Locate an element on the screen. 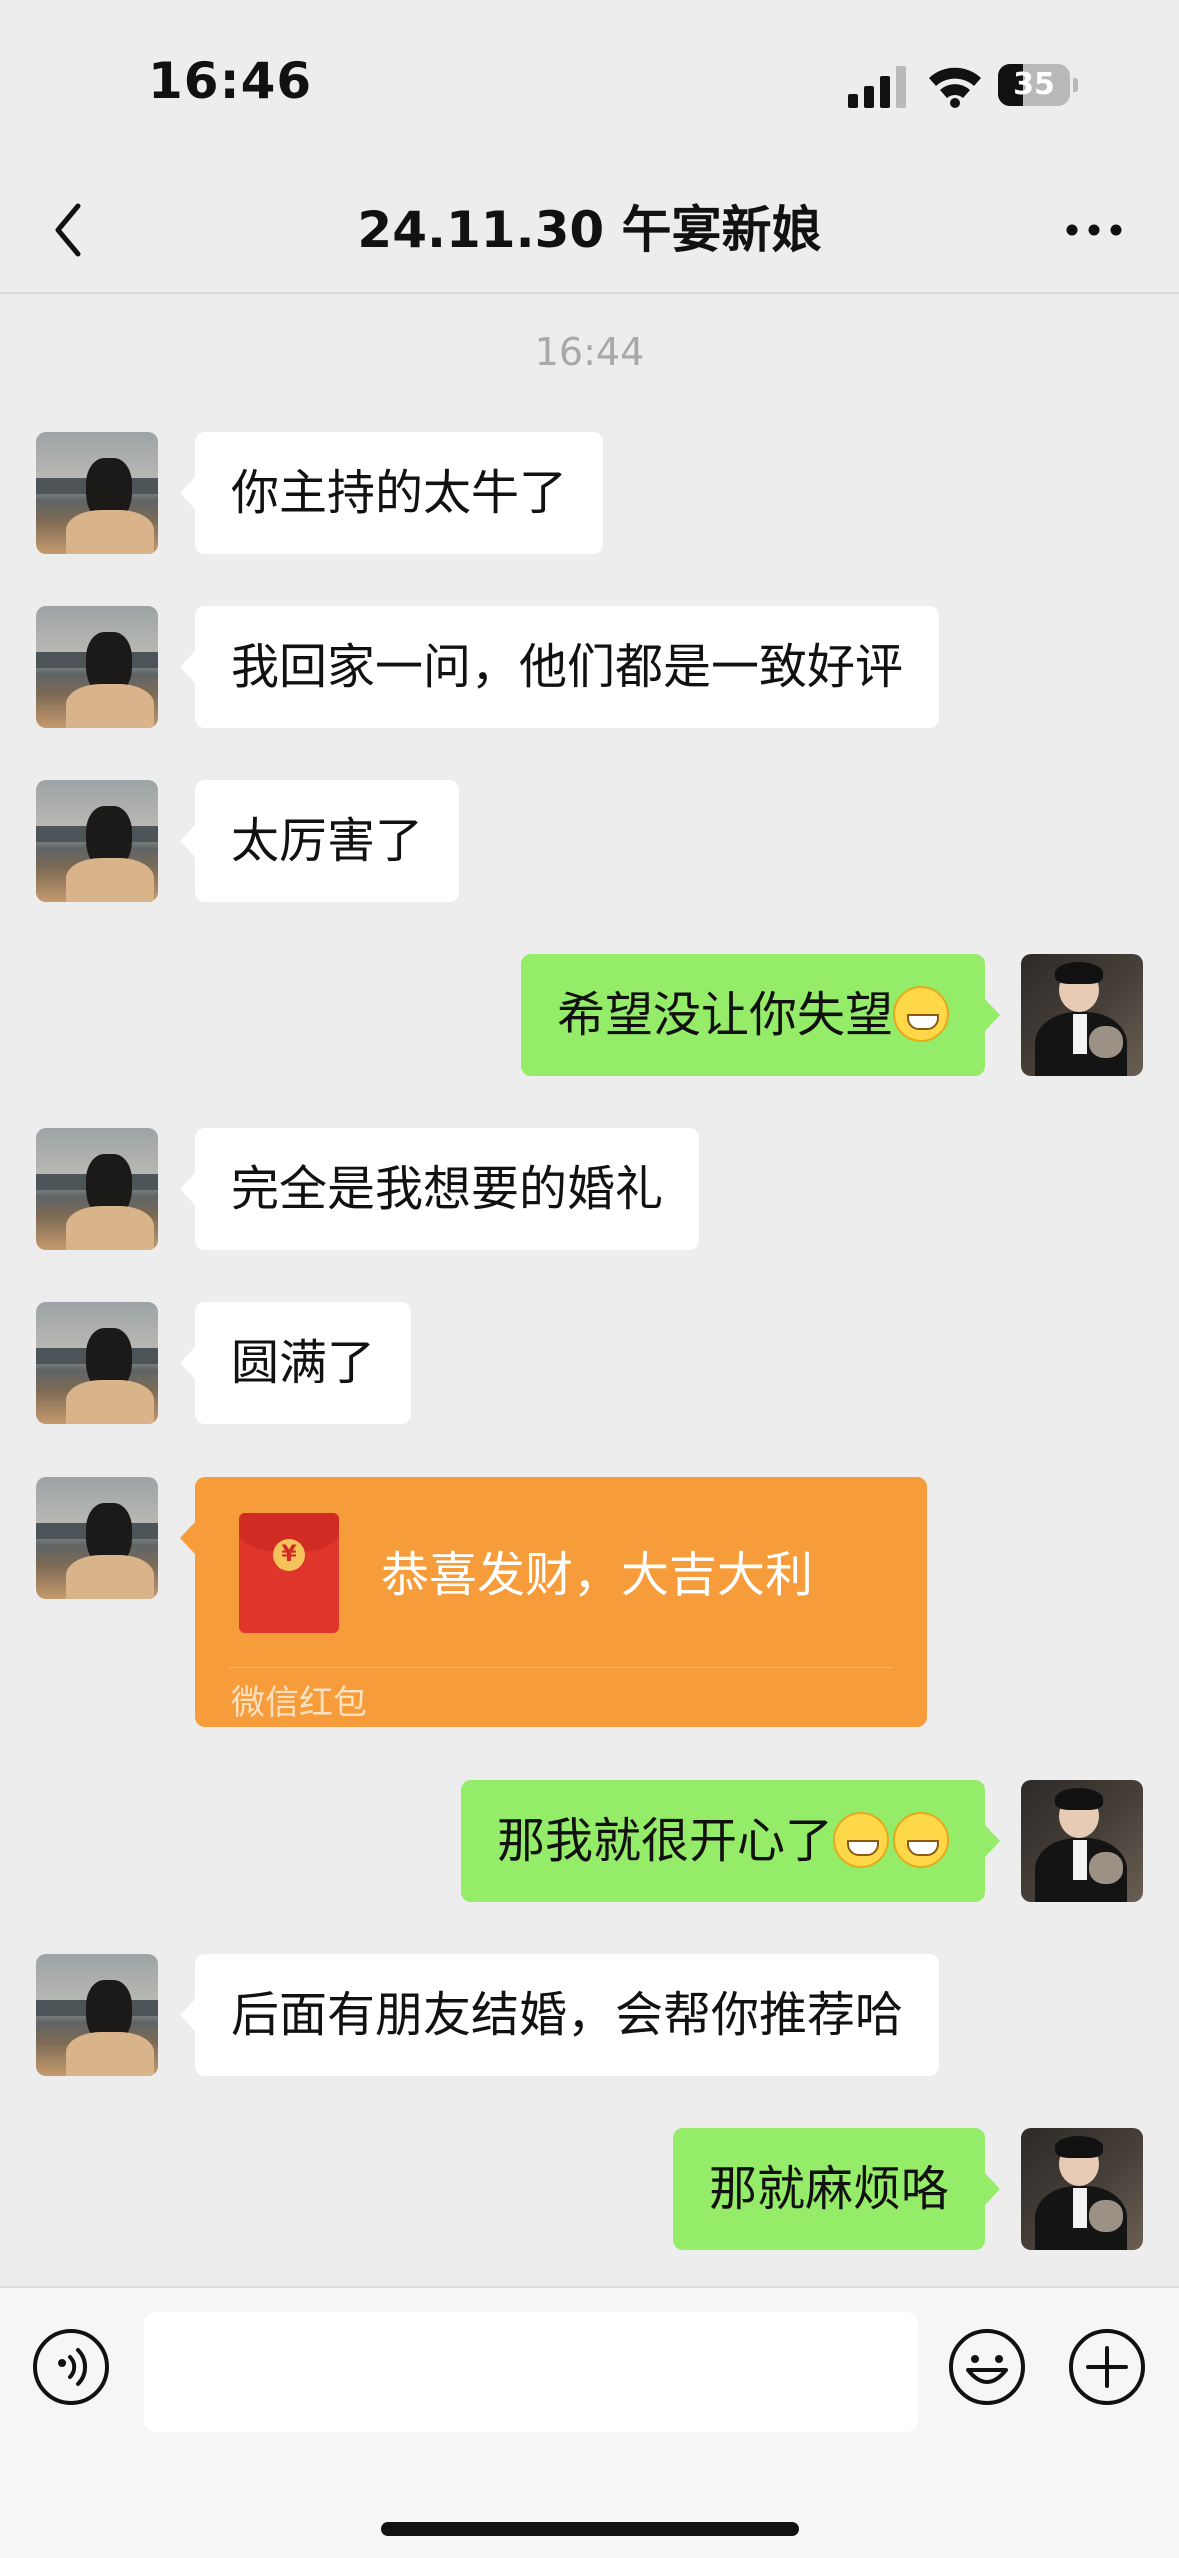  red-packet-label: 微信红包 is located at coordinates (299, 1703).